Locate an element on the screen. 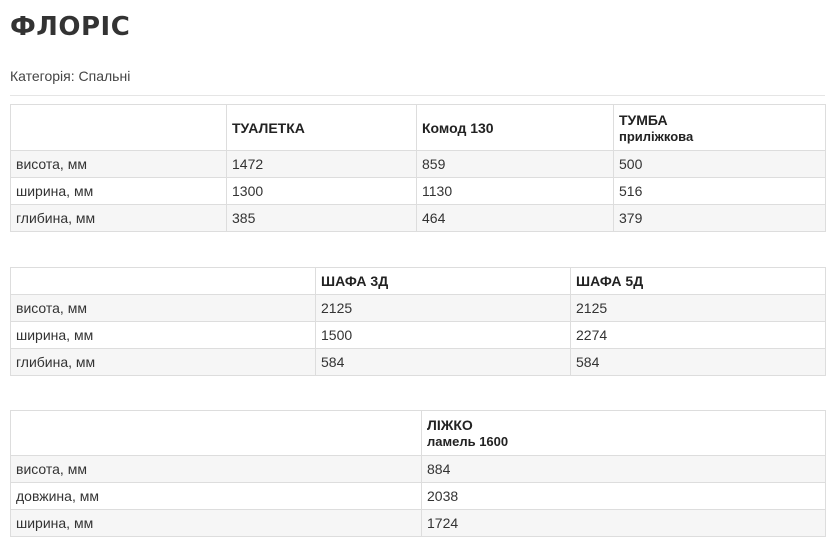 The height and width of the screenshot is (543, 832). table-row: ширина, мм 1724 is located at coordinates (418, 523).